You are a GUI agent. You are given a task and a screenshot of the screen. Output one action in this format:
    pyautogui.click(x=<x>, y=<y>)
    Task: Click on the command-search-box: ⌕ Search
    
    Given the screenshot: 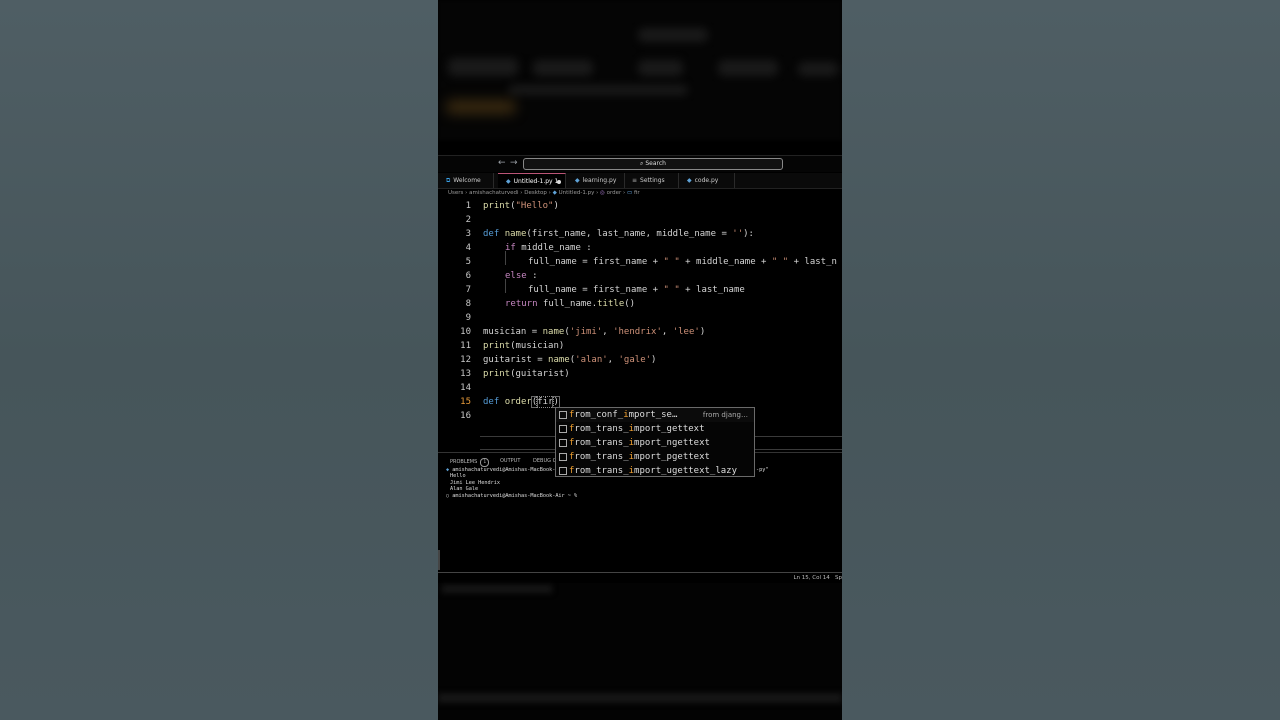 What is the action you would take?
    pyautogui.click(x=653, y=164)
    